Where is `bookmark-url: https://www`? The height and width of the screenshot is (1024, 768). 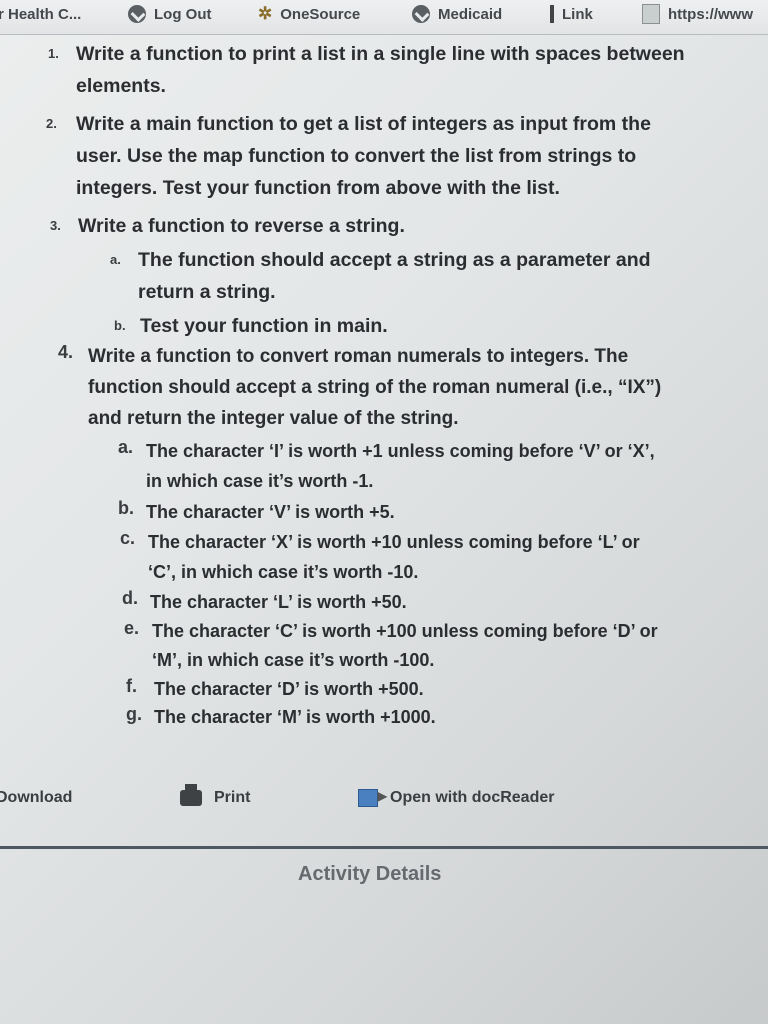 bookmark-url: https://www is located at coordinates (697, 14).